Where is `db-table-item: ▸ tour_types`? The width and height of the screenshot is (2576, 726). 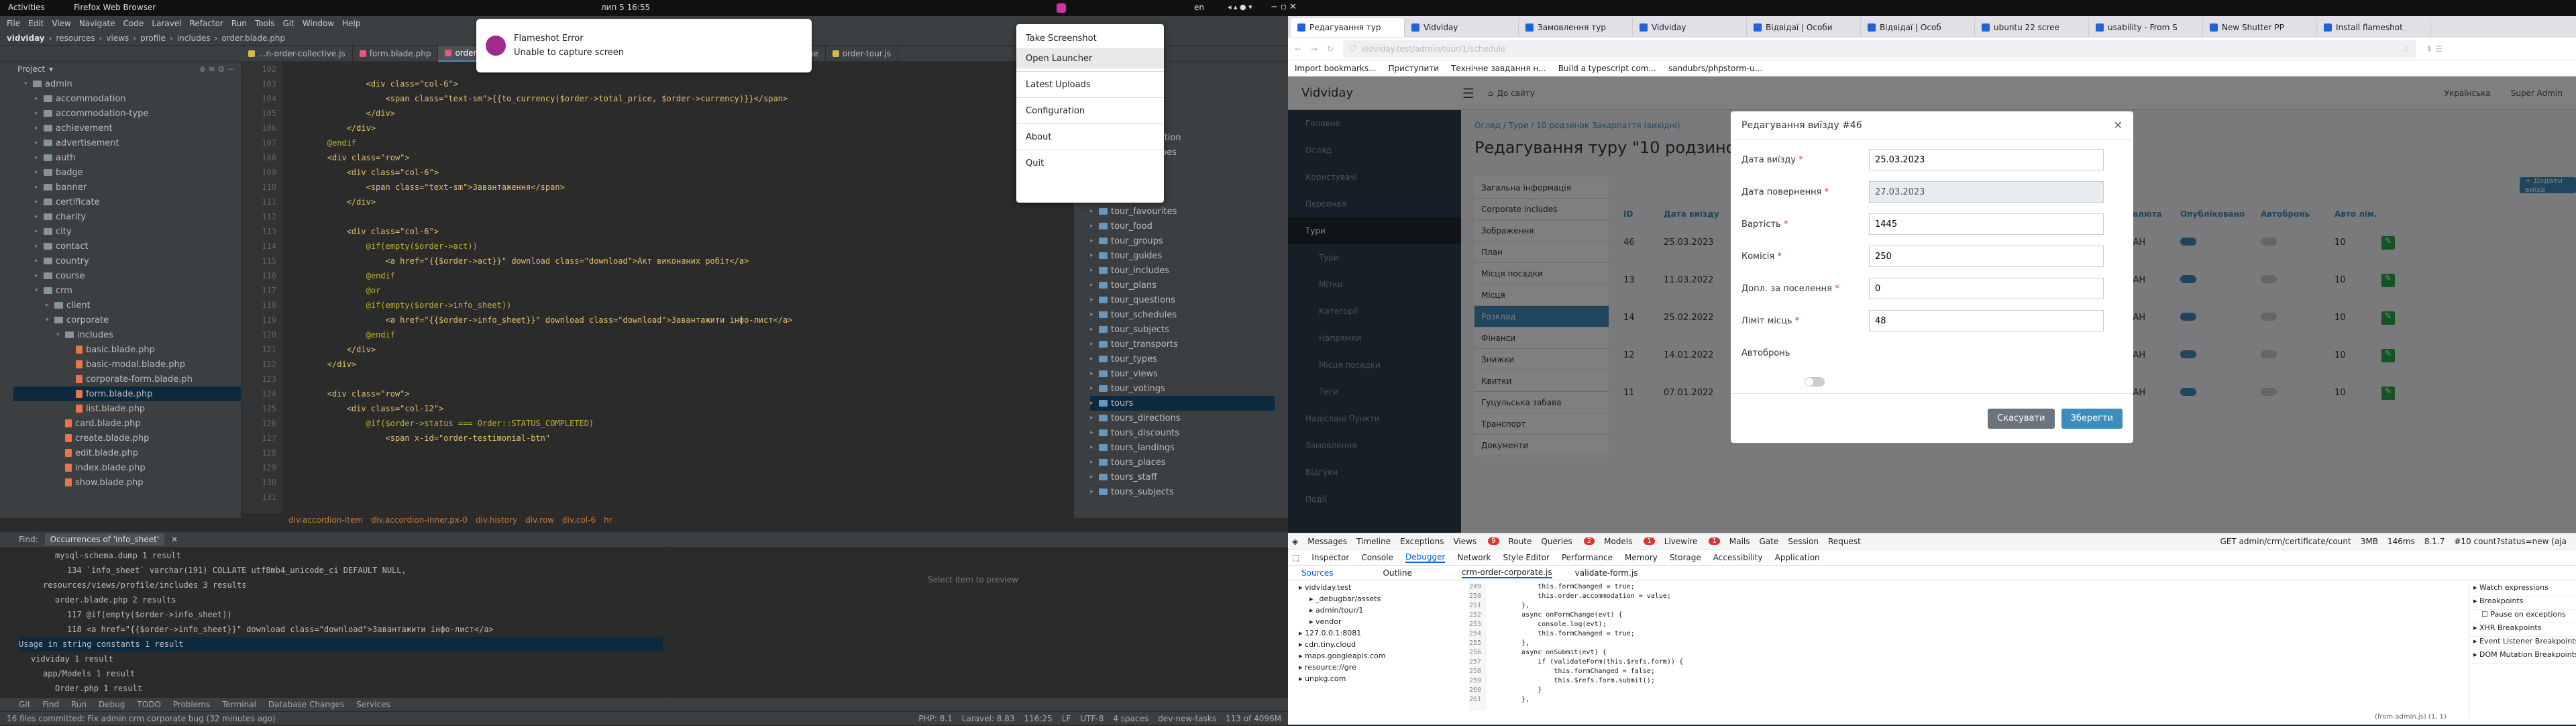 db-table-item: ▸ tour_types is located at coordinates (1182, 359).